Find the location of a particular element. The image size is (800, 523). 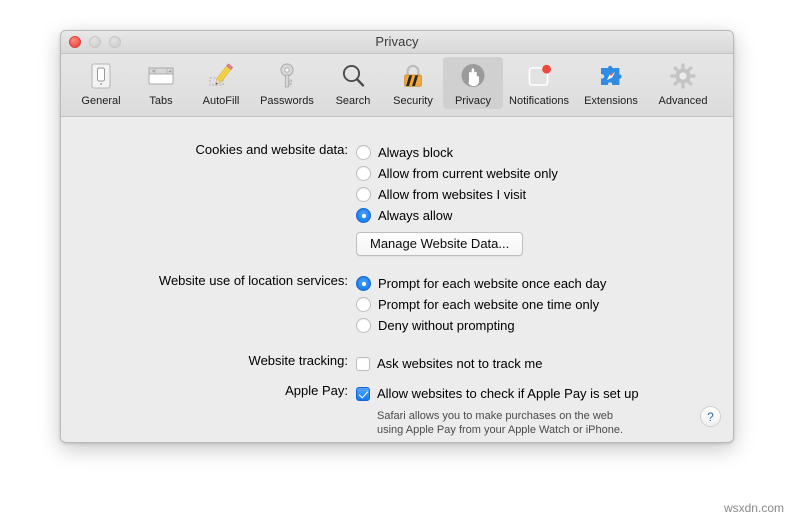

toolbar-item-autofill: AutoFill is located at coordinates (221, 83).